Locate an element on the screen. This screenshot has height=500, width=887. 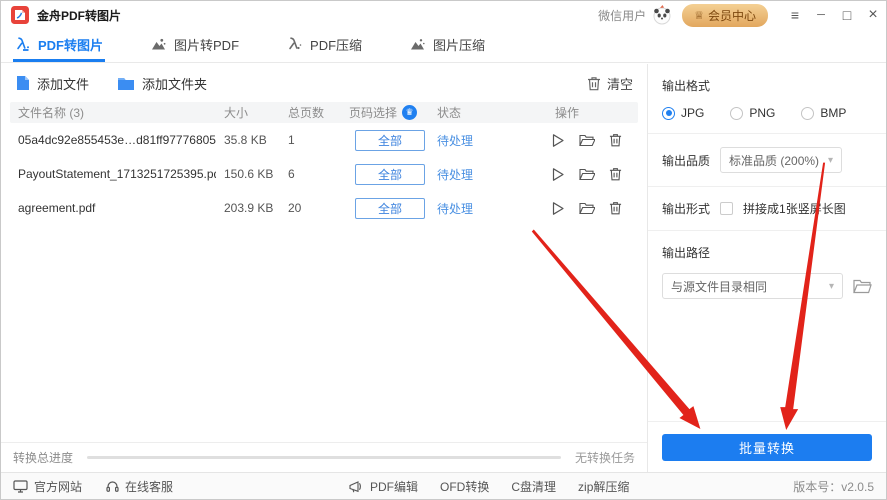
radio-selected-icon is located at coordinates (668, 113).